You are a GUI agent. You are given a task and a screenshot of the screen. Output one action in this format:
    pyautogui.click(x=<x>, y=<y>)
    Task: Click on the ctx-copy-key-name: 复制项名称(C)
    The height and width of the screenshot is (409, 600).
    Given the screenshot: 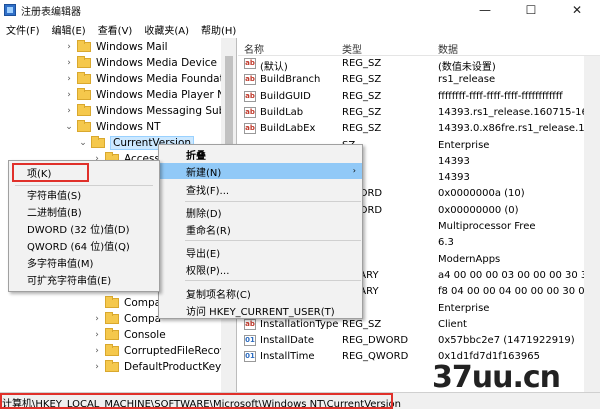 What is the action you would take?
    pyautogui.click(x=260, y=293)
    